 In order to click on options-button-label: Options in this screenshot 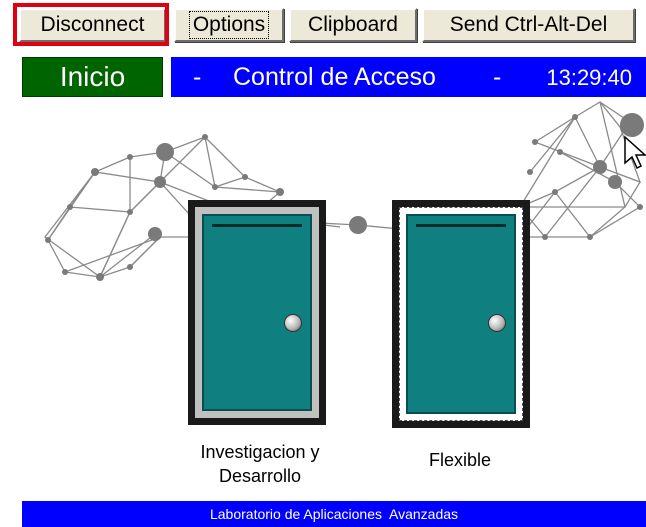, I will do `click(229, 25)`.